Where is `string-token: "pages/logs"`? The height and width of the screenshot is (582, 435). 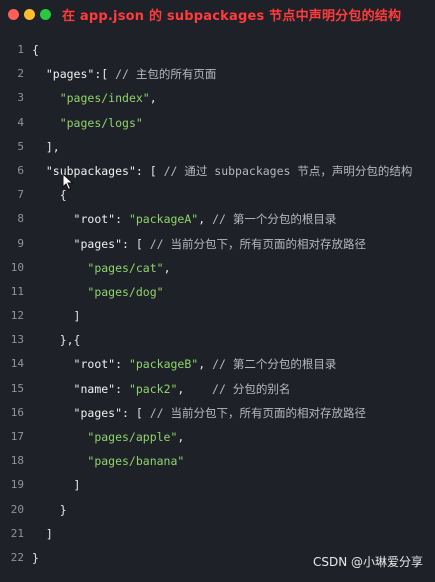 string-token: "pages/logs" is located at coordinates (101, 122).